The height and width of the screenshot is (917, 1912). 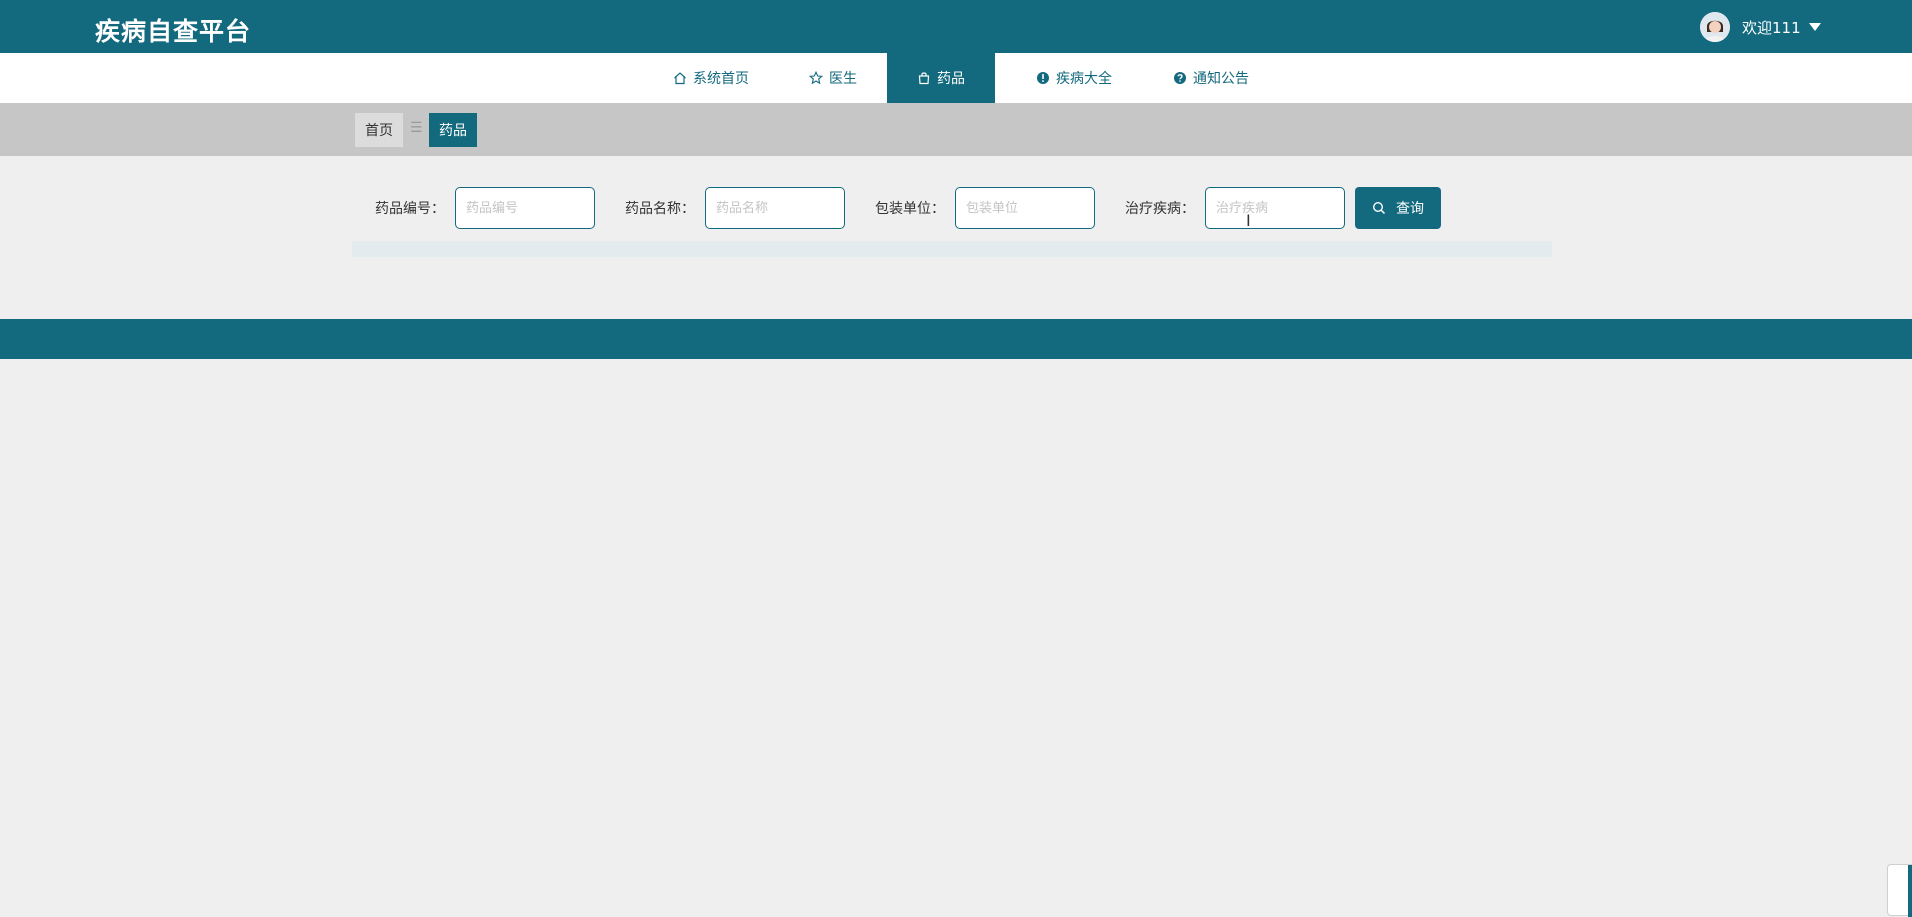 What do you see at coordinates (1043, 78) in the screenshot?
I see `exclamation-circle-icon` at bounding box center [1043, 78].